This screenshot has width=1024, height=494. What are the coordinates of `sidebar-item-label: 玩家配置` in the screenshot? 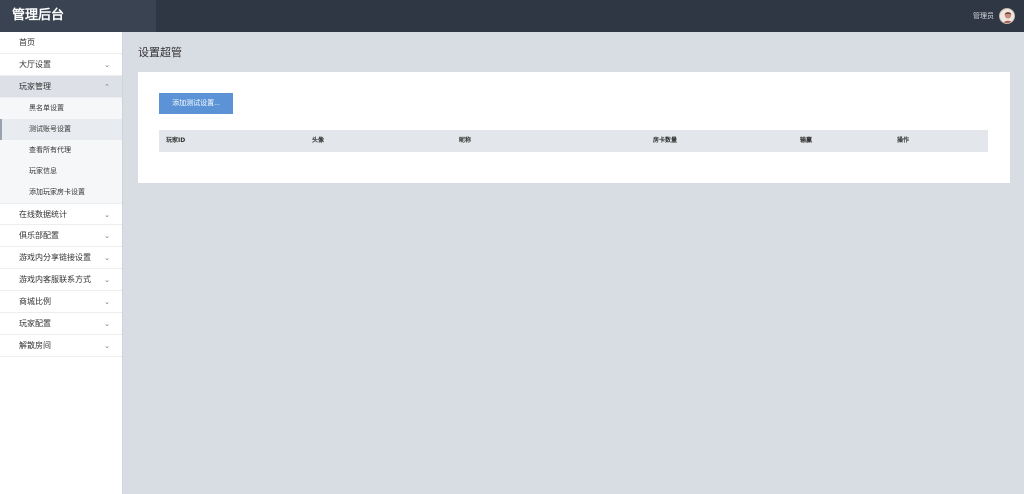 It's located at (35, 323).